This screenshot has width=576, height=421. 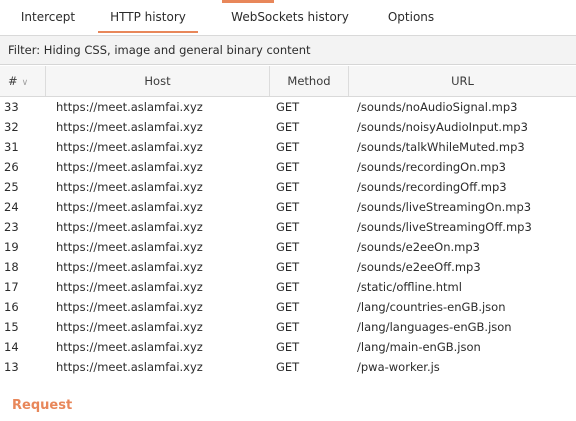 I want to click on row-number: 19, so click(x=11, y=247).